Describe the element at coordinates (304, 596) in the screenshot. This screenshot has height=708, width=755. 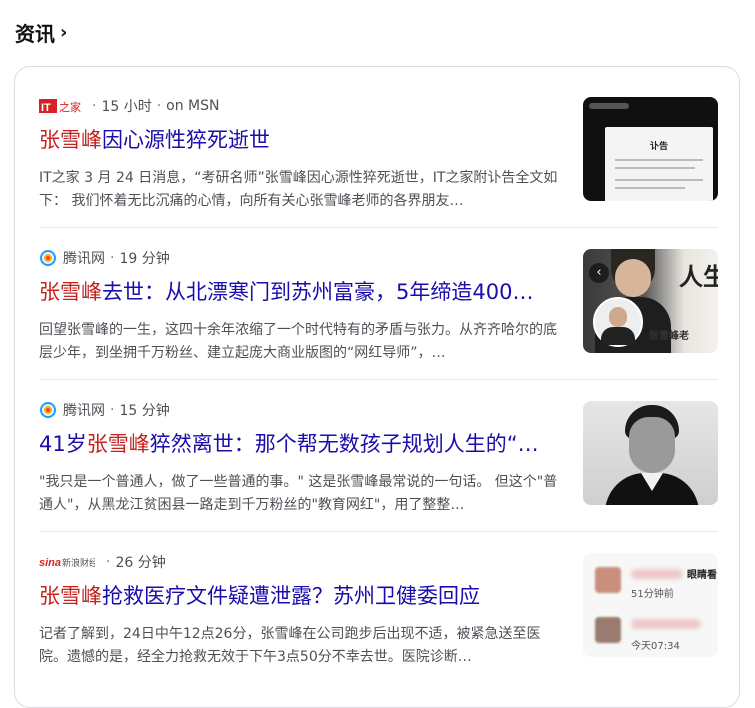
I see `news-title: 张雪峰抢救医疗文件疑遭泄露？苏州卫健委回应` at that location.